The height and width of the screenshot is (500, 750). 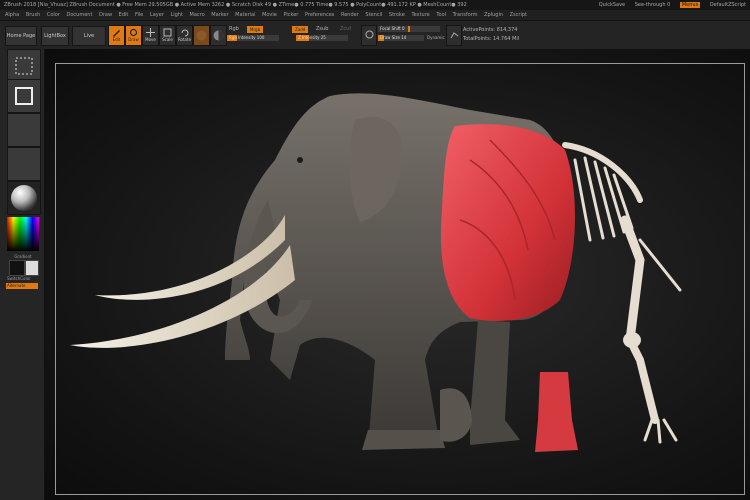 I want to click on elephant-rear-leg, so click(x=495, y=382).